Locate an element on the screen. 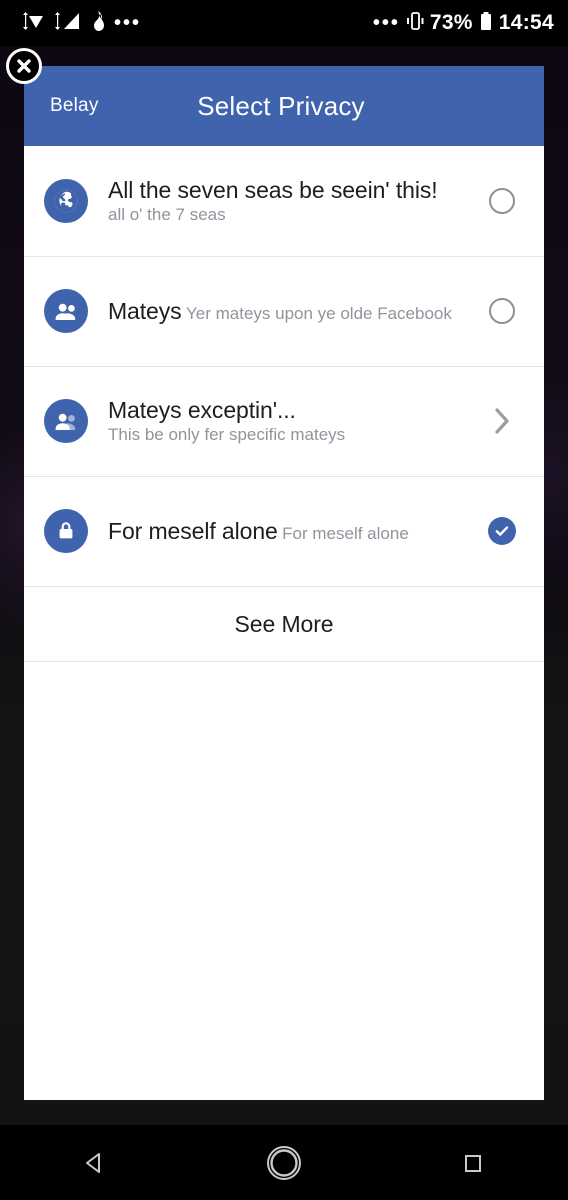  list-item-subtitle: For meself alone is located at coordinates (345, 533).